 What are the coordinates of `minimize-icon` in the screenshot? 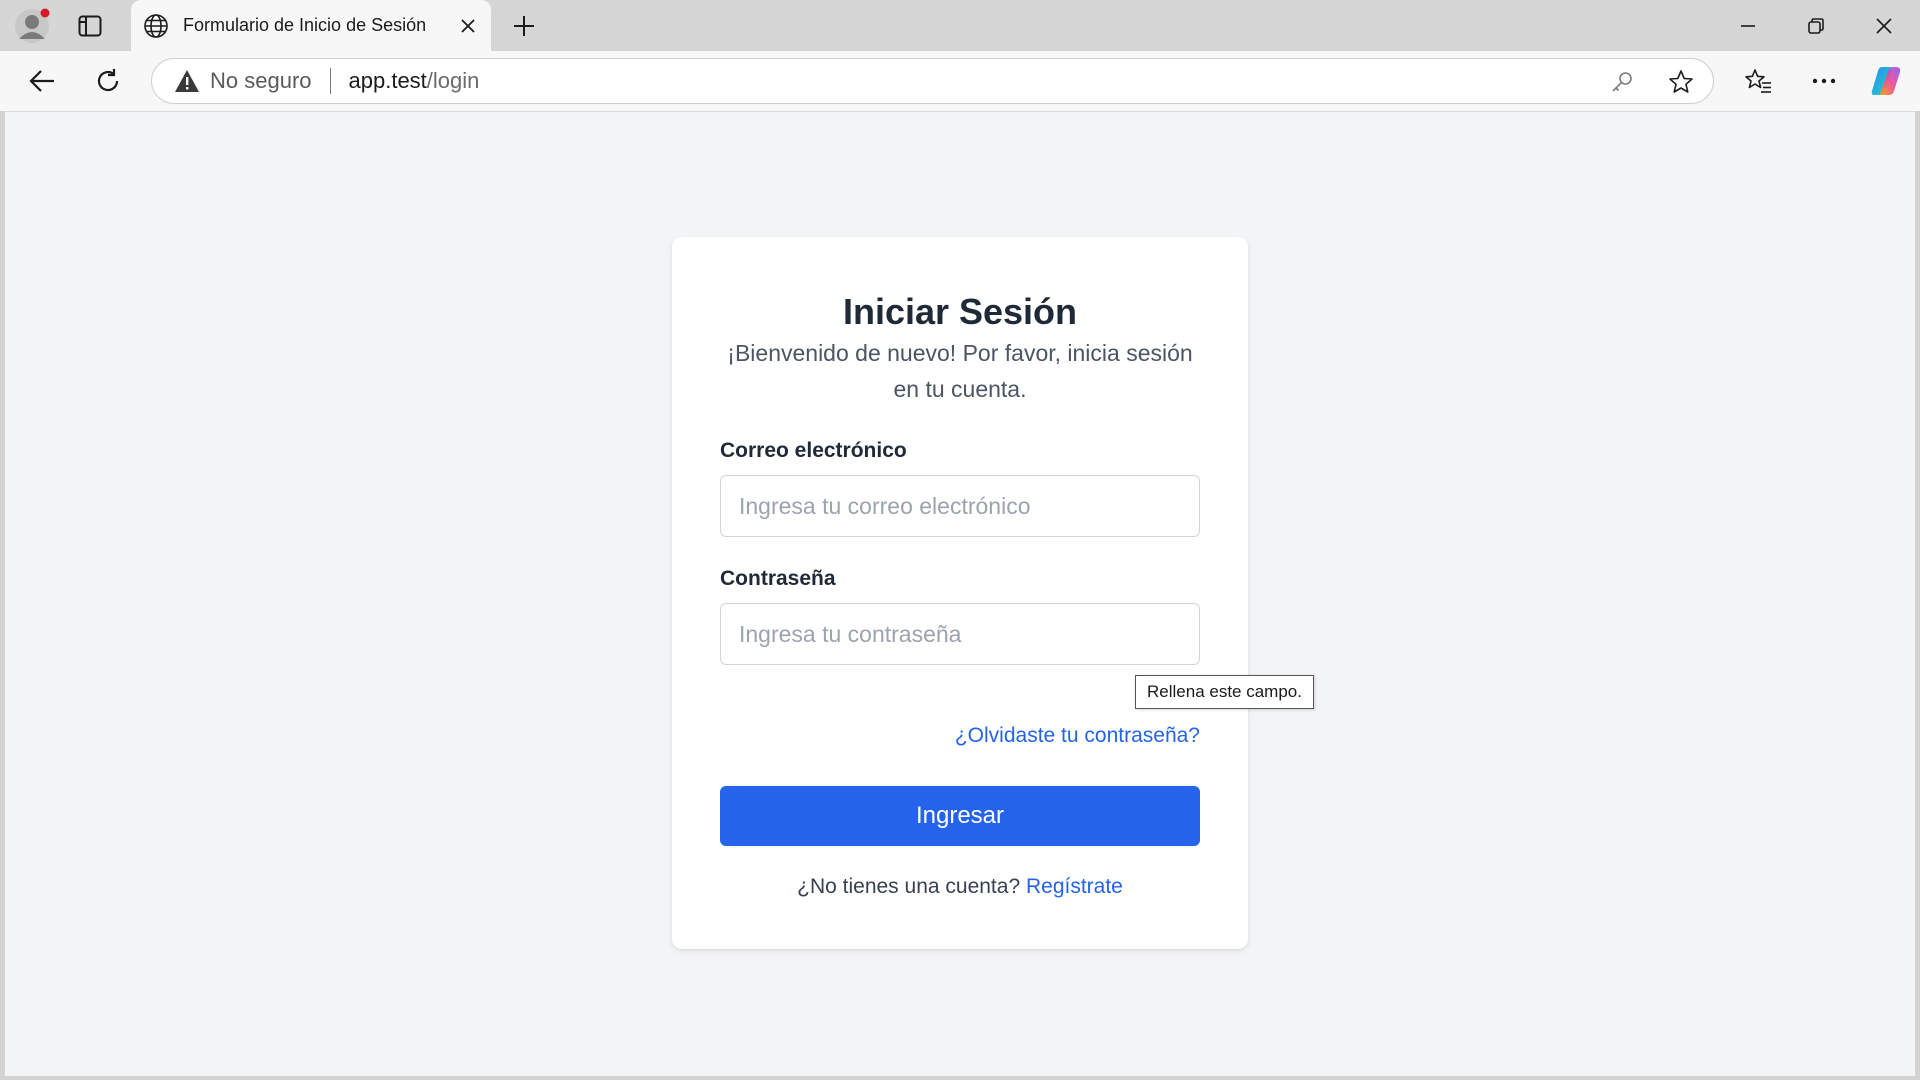 It's located at (1748, 25).